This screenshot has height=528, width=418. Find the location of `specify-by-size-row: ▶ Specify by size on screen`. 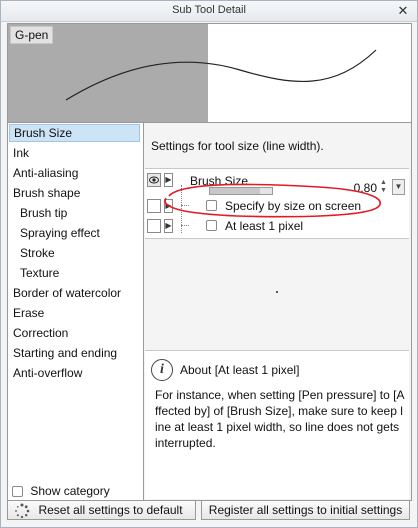

specify-by-size-row: ▶ Specify by size on screen is located at coordinates (277, 207).